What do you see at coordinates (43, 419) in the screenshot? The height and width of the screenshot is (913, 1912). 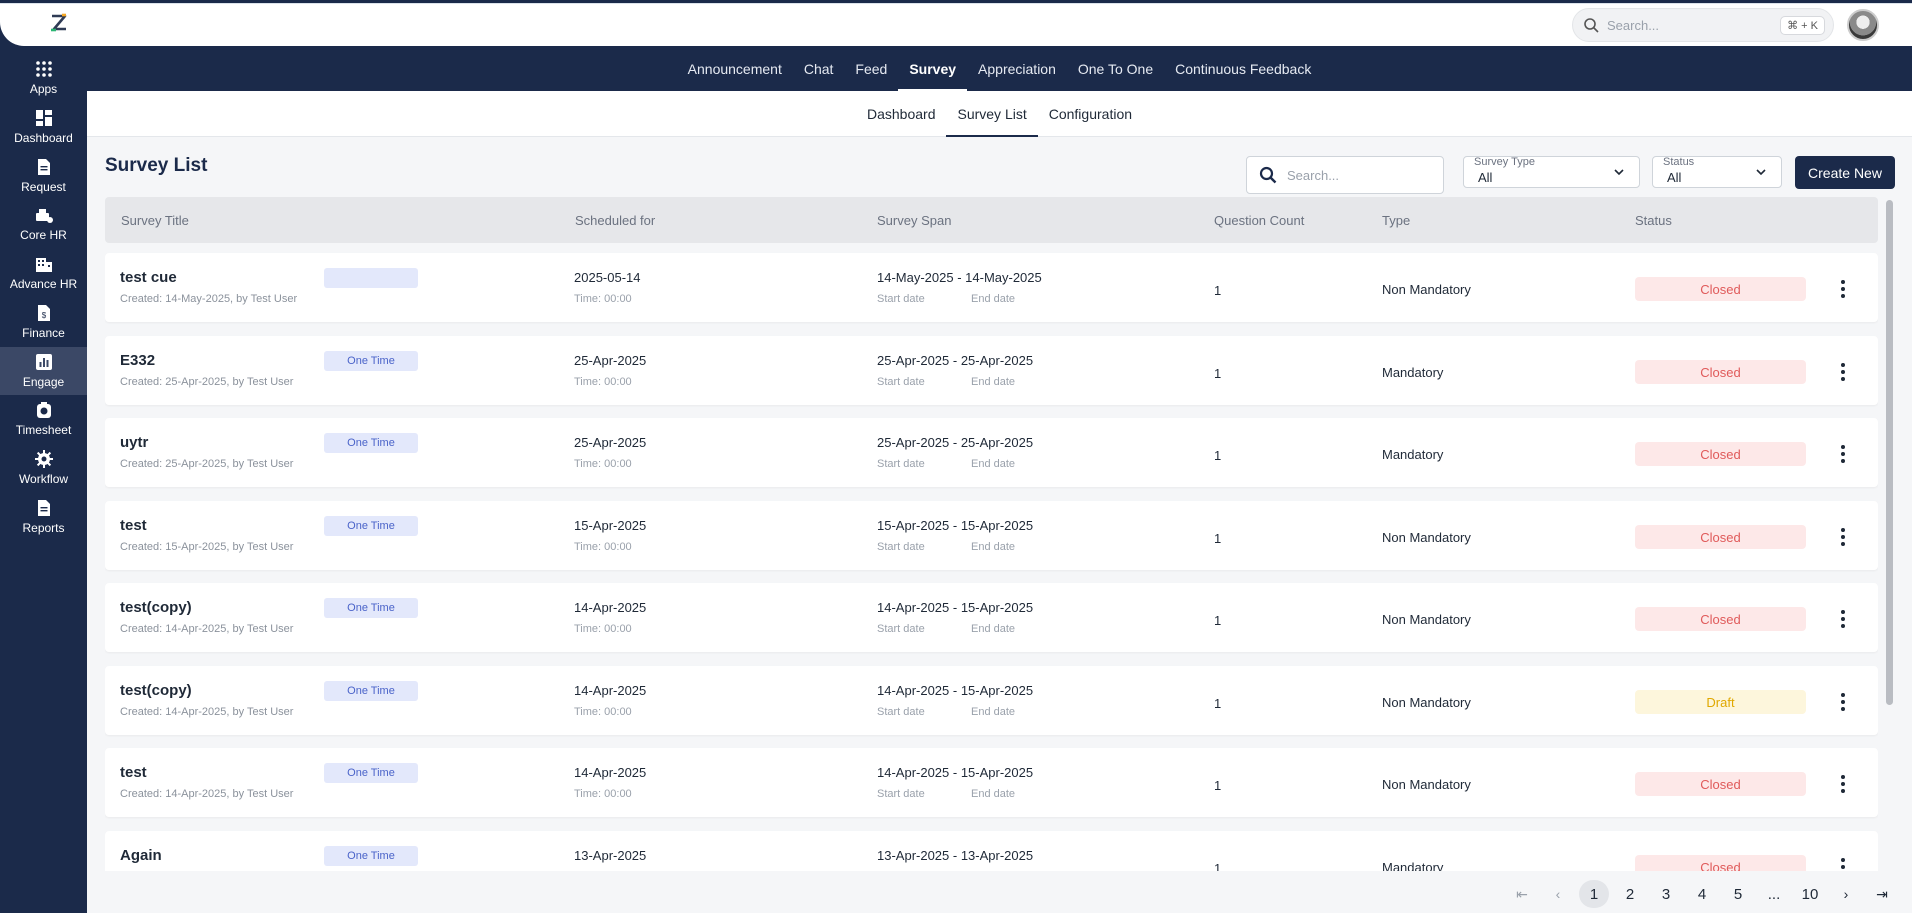 I see `sidebar-item-timesheet: Timesheet` at bounding box center [43, 419].